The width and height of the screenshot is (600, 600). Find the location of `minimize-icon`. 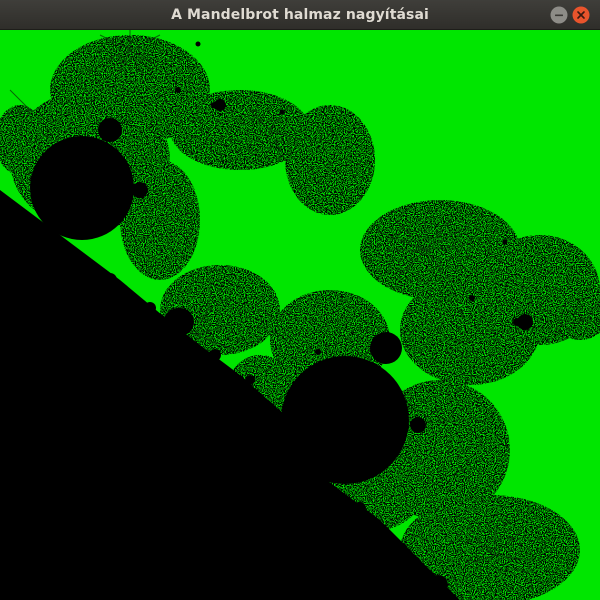

minimize-icon is located at coordinates (559, 15).